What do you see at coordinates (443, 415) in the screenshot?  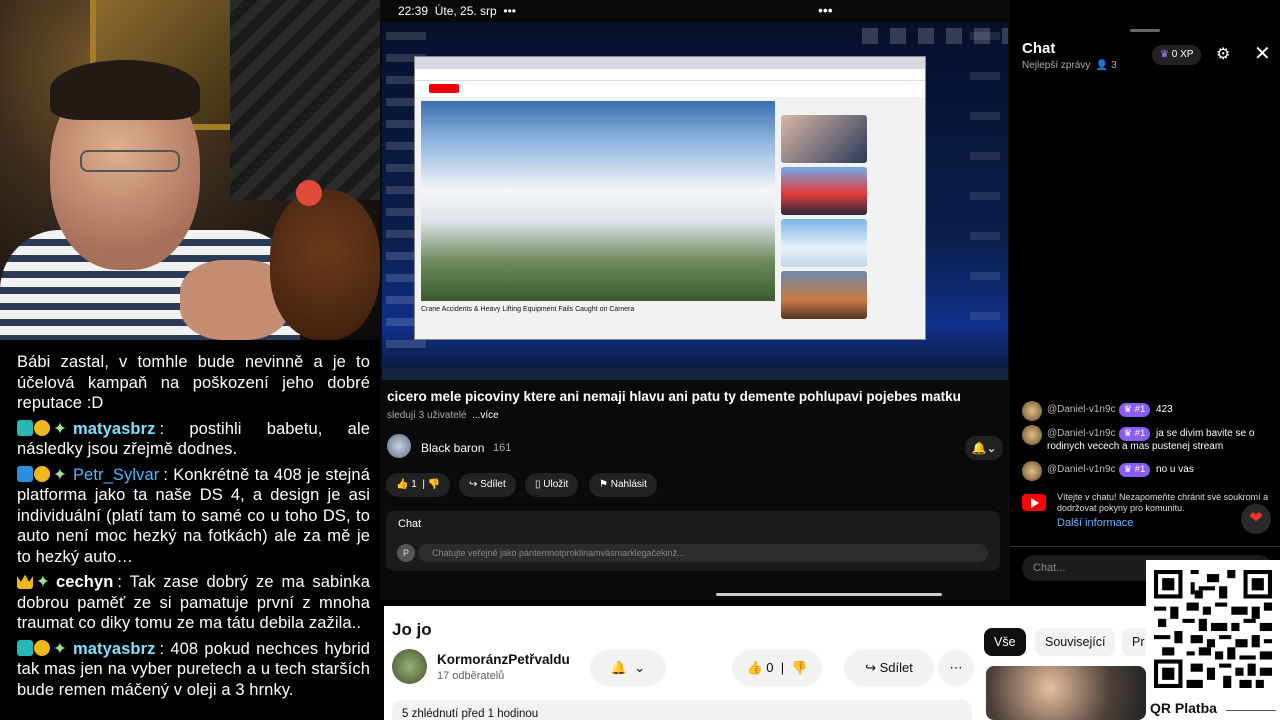 I see `watching-count: sledují 3 uživatelé ...více` at bounding box center [443, 415].